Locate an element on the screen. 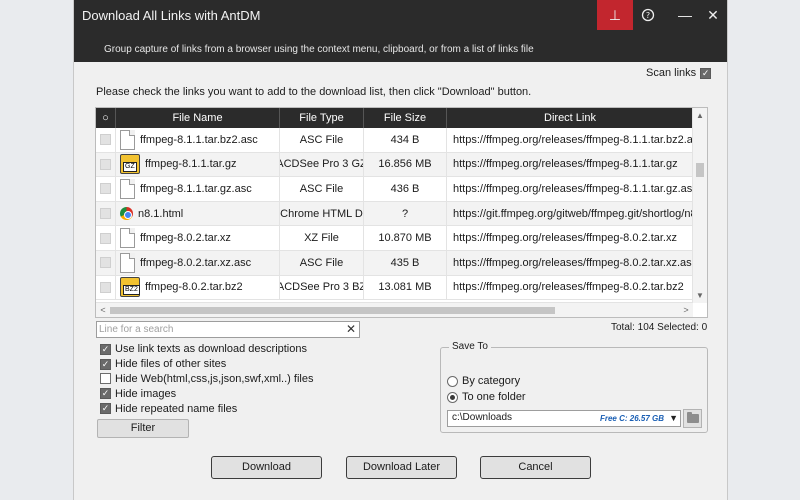  scroll-up-icon: ▲ is located at coordinates (700, 115).